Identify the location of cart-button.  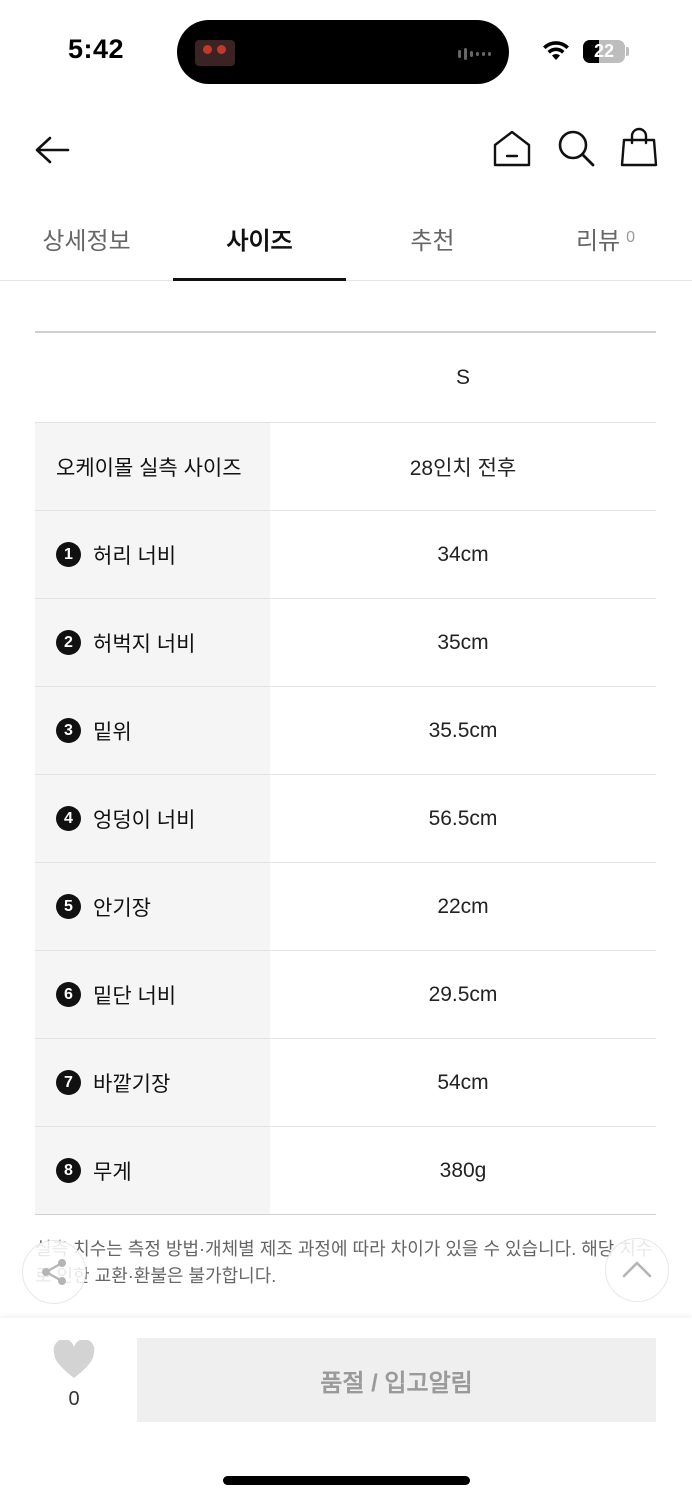
(639, 147).